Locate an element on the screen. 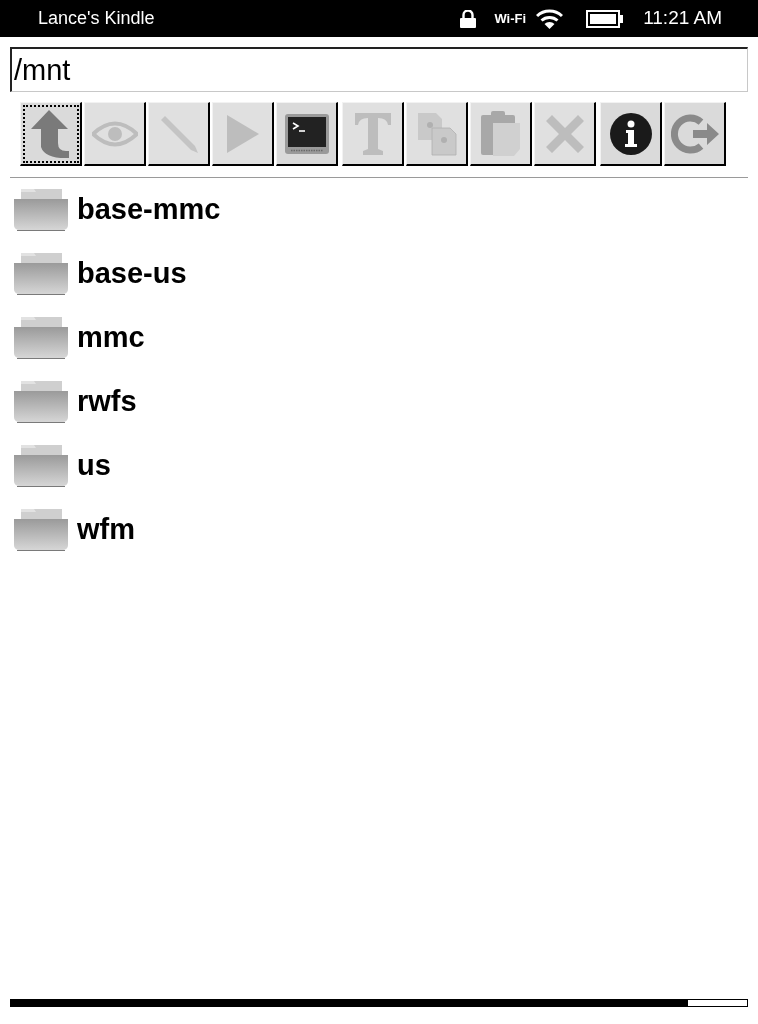  device-name: Lance's Kindle is located at coordinates (96, 18).